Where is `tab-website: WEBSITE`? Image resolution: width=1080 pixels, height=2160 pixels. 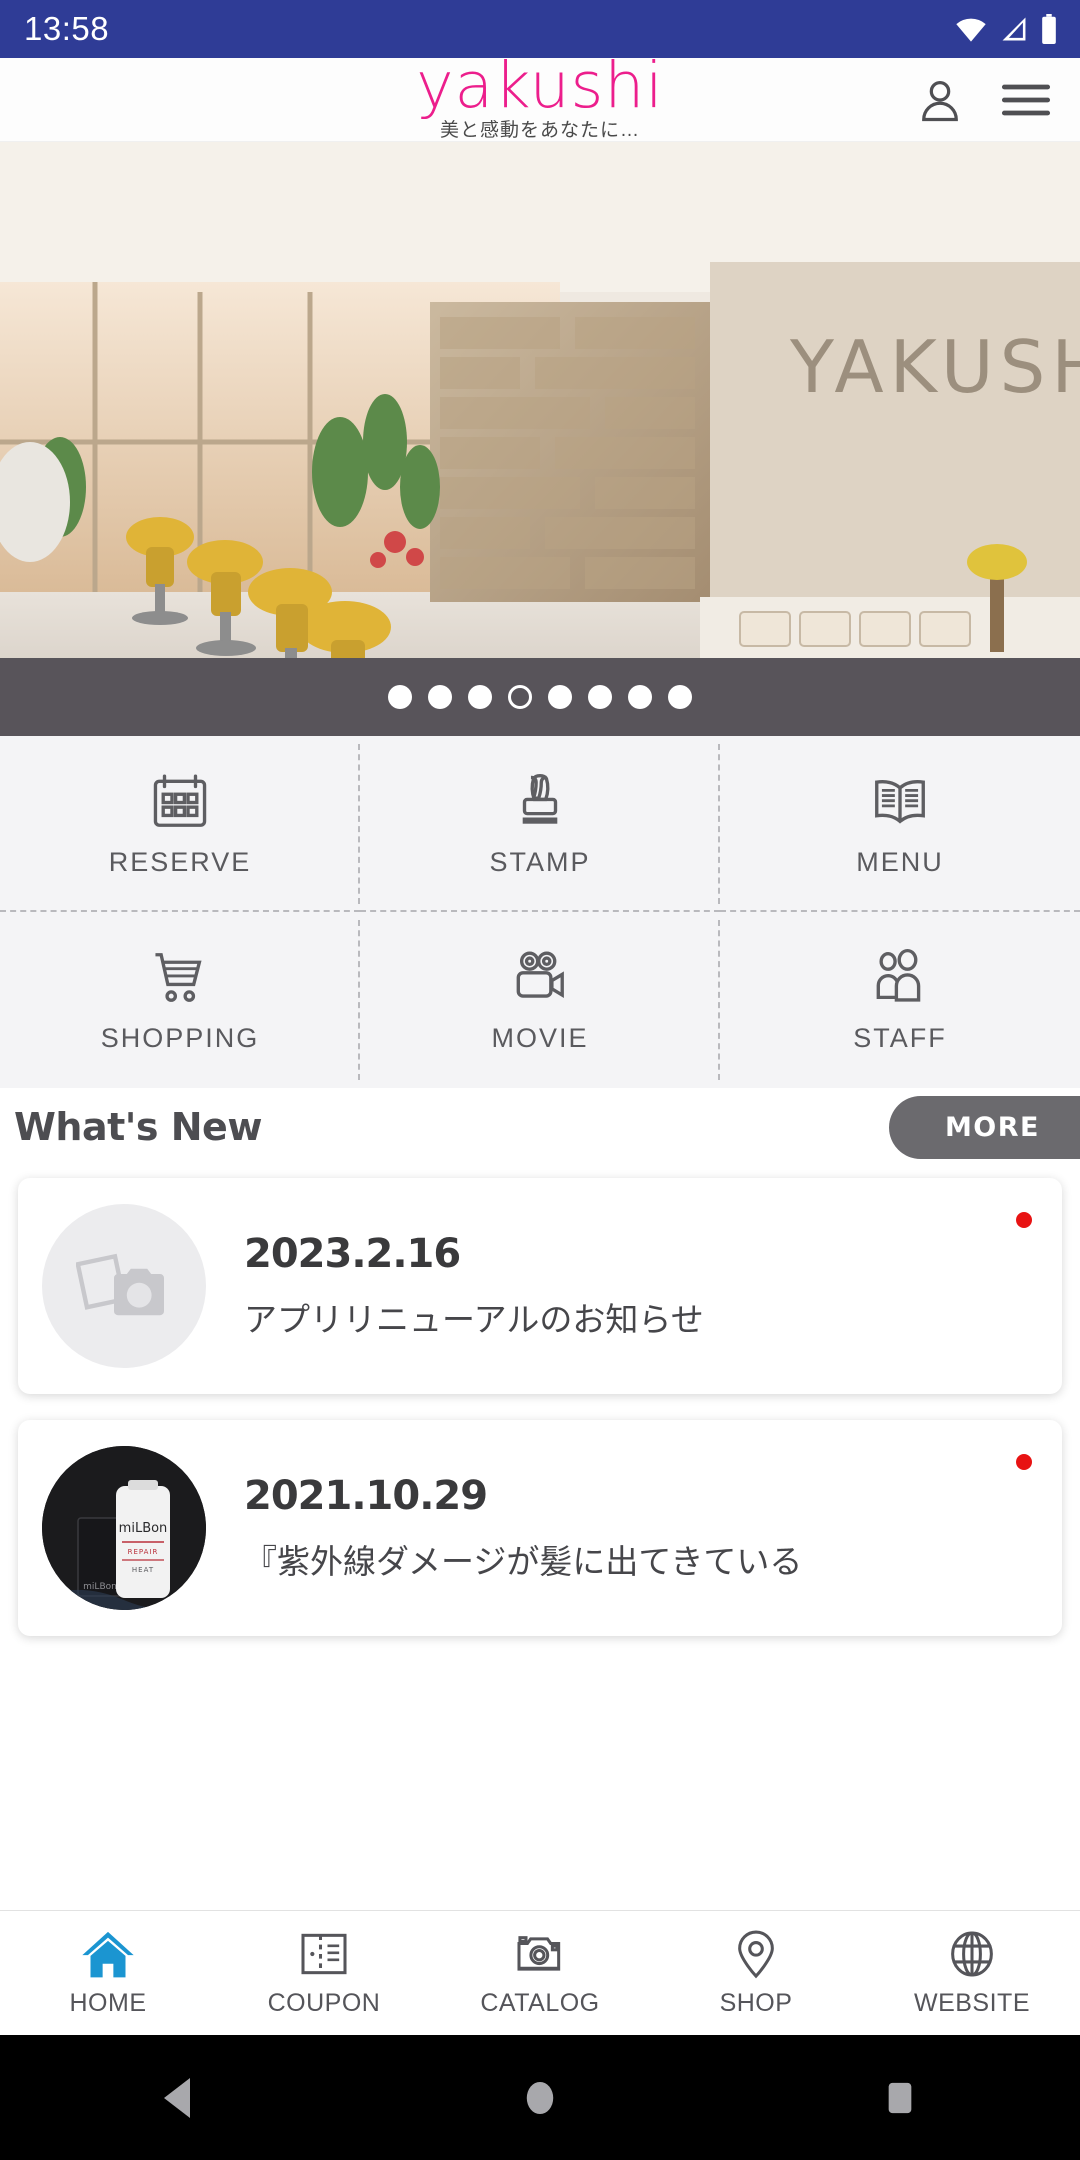
tab-website: WEBSITE is located at coordinates (972, 1973).